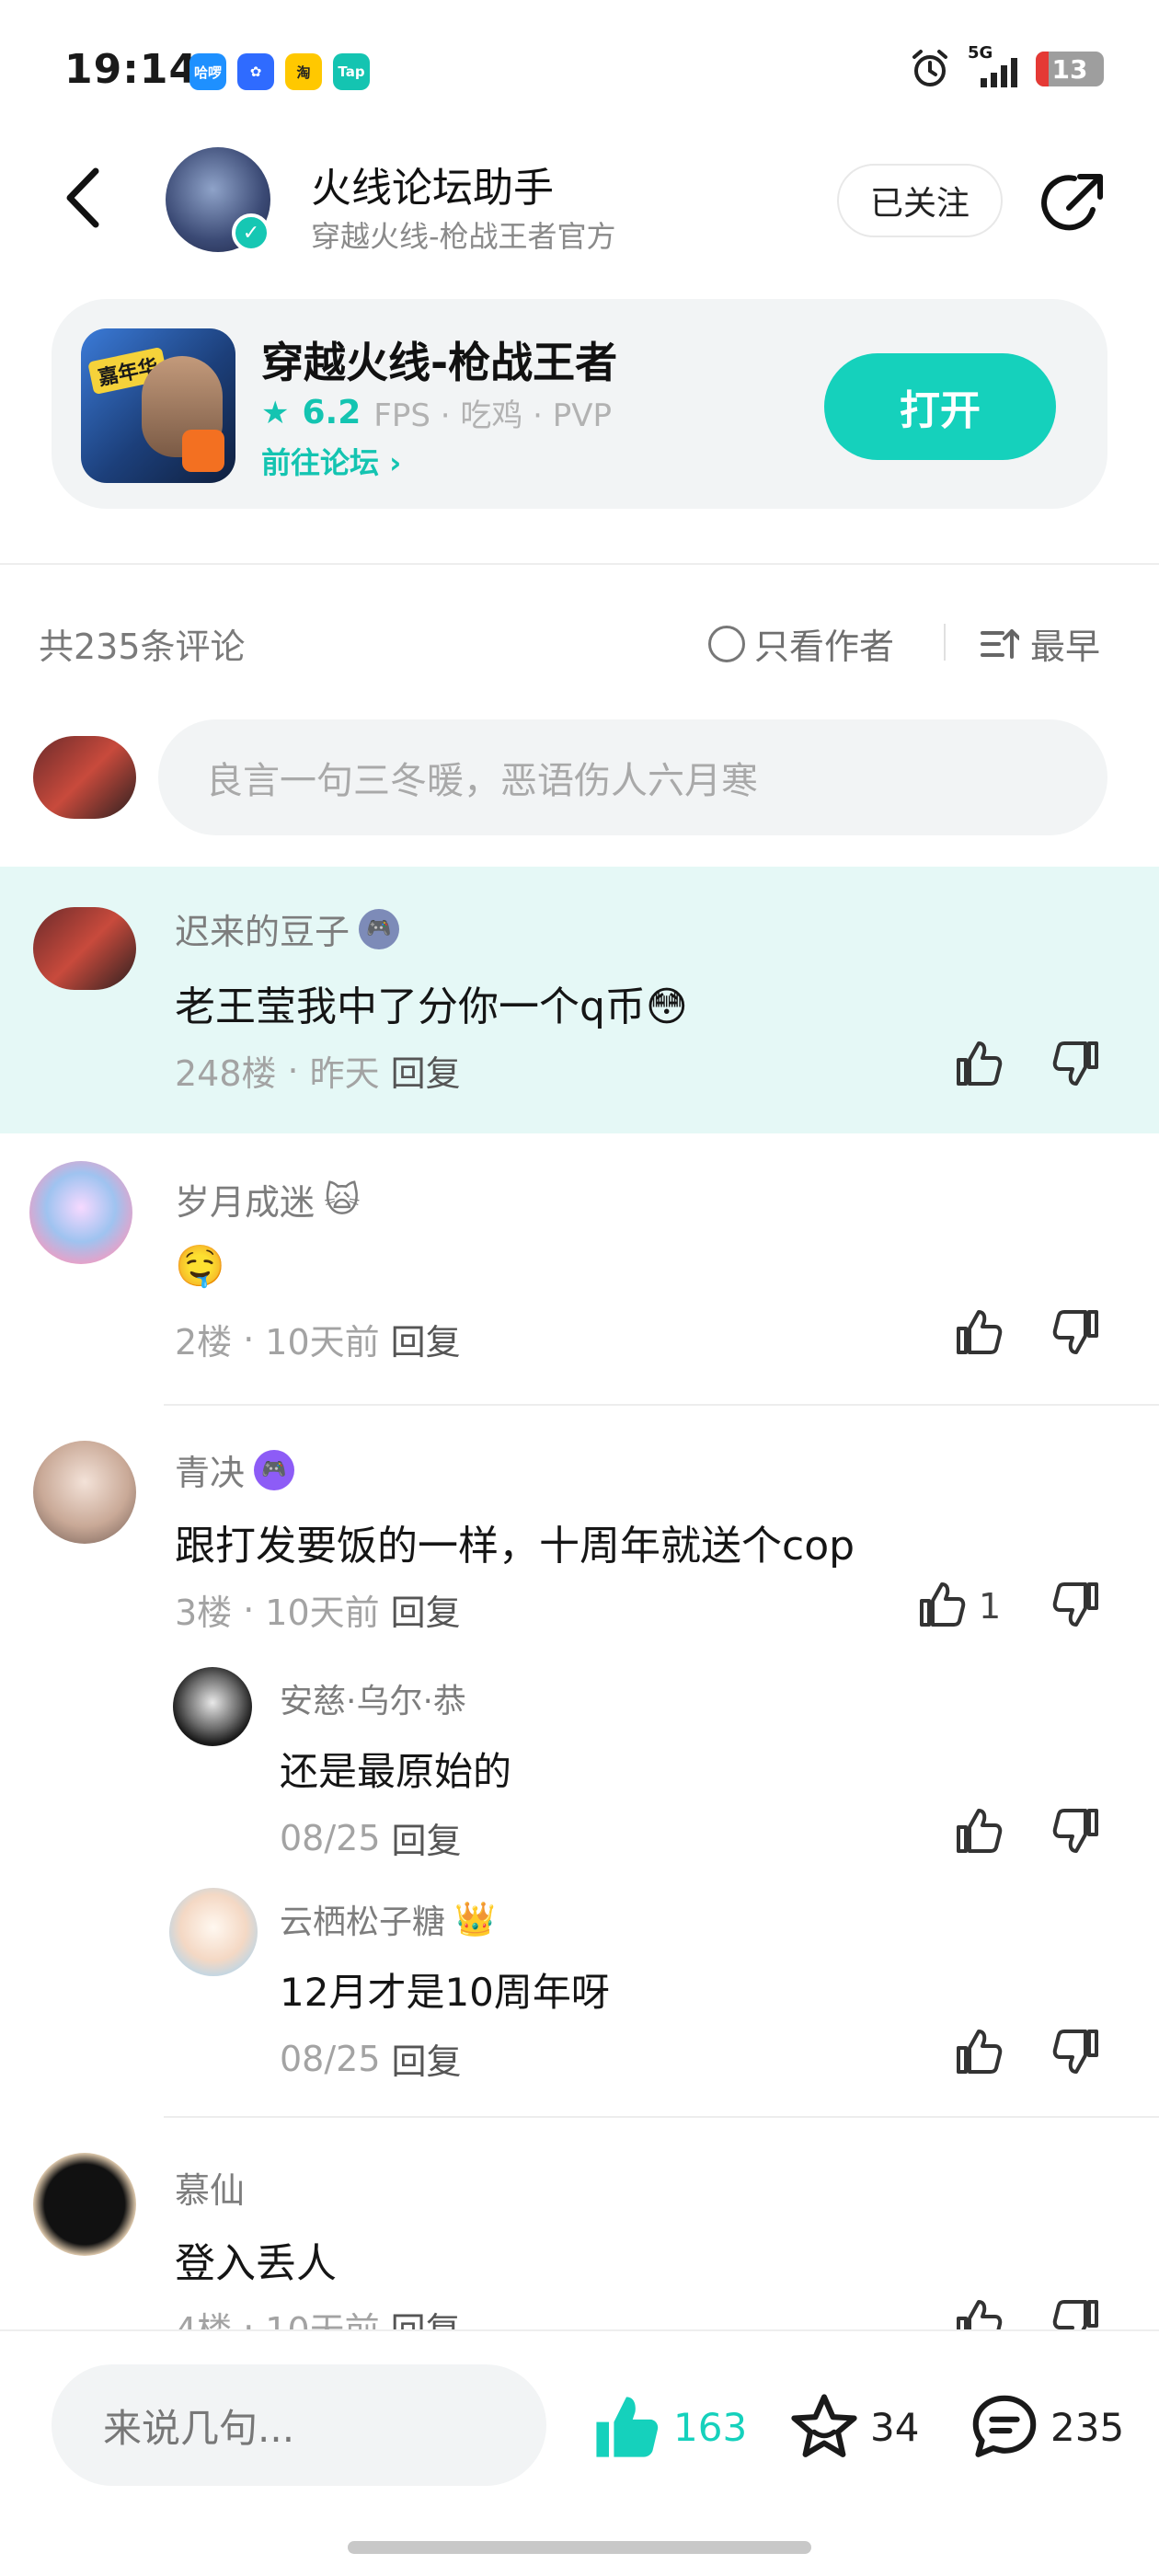  Describe the element at coordinates (255, 71) in the screenshot. I see `baidu-app-icon: ✿` at that location.